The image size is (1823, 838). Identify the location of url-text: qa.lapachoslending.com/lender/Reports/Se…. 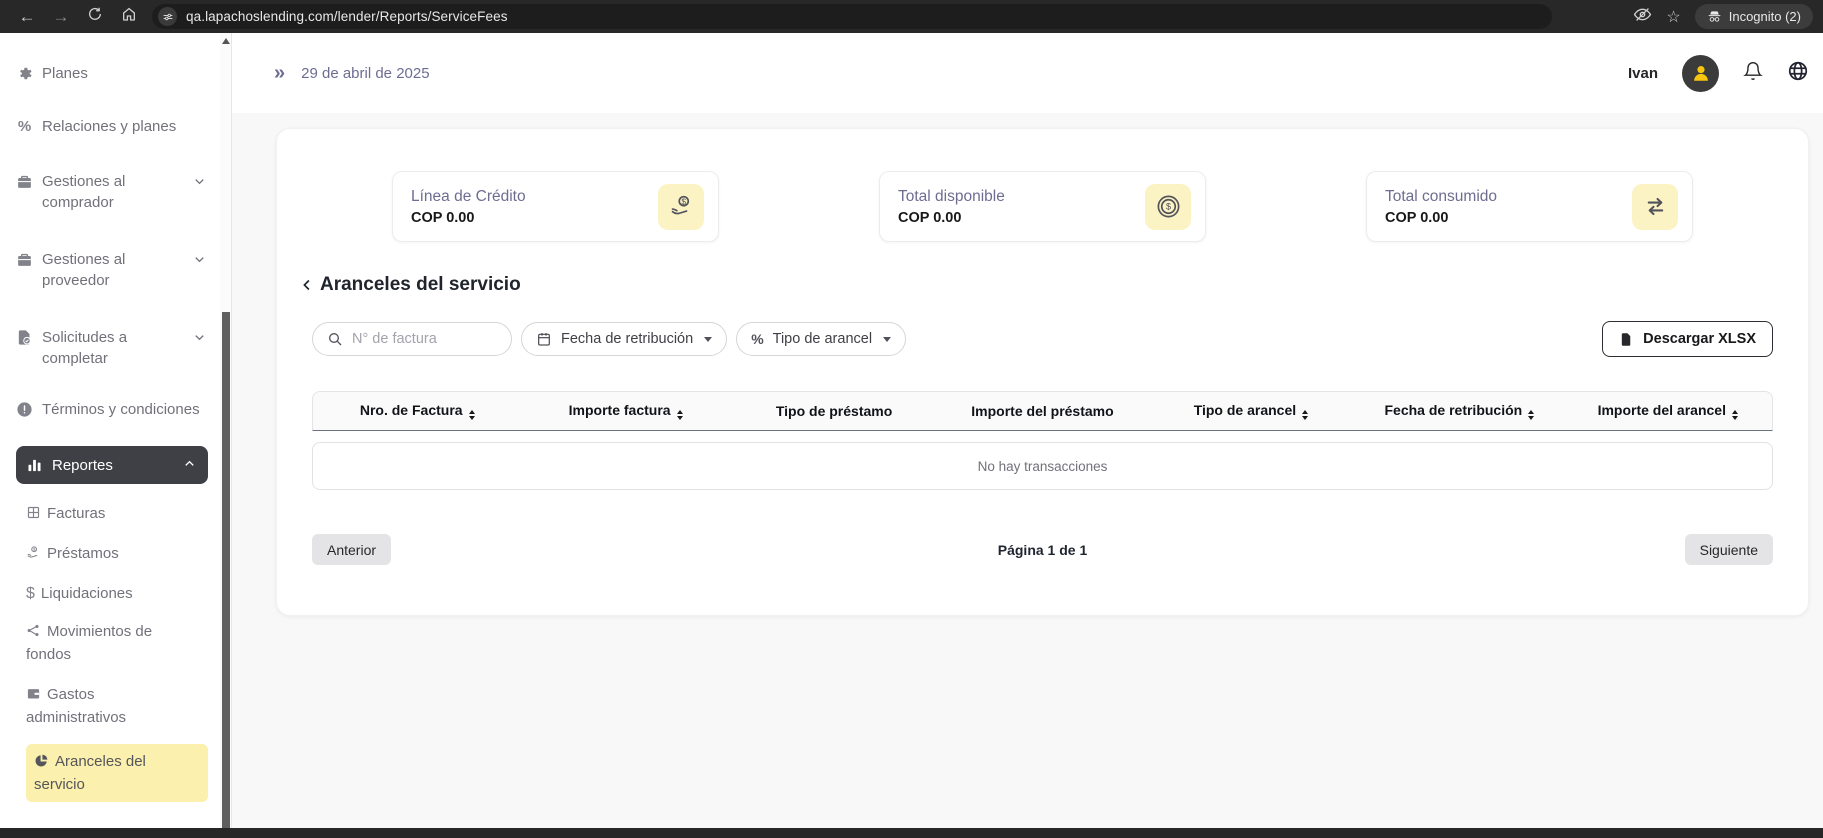
(347, 16).